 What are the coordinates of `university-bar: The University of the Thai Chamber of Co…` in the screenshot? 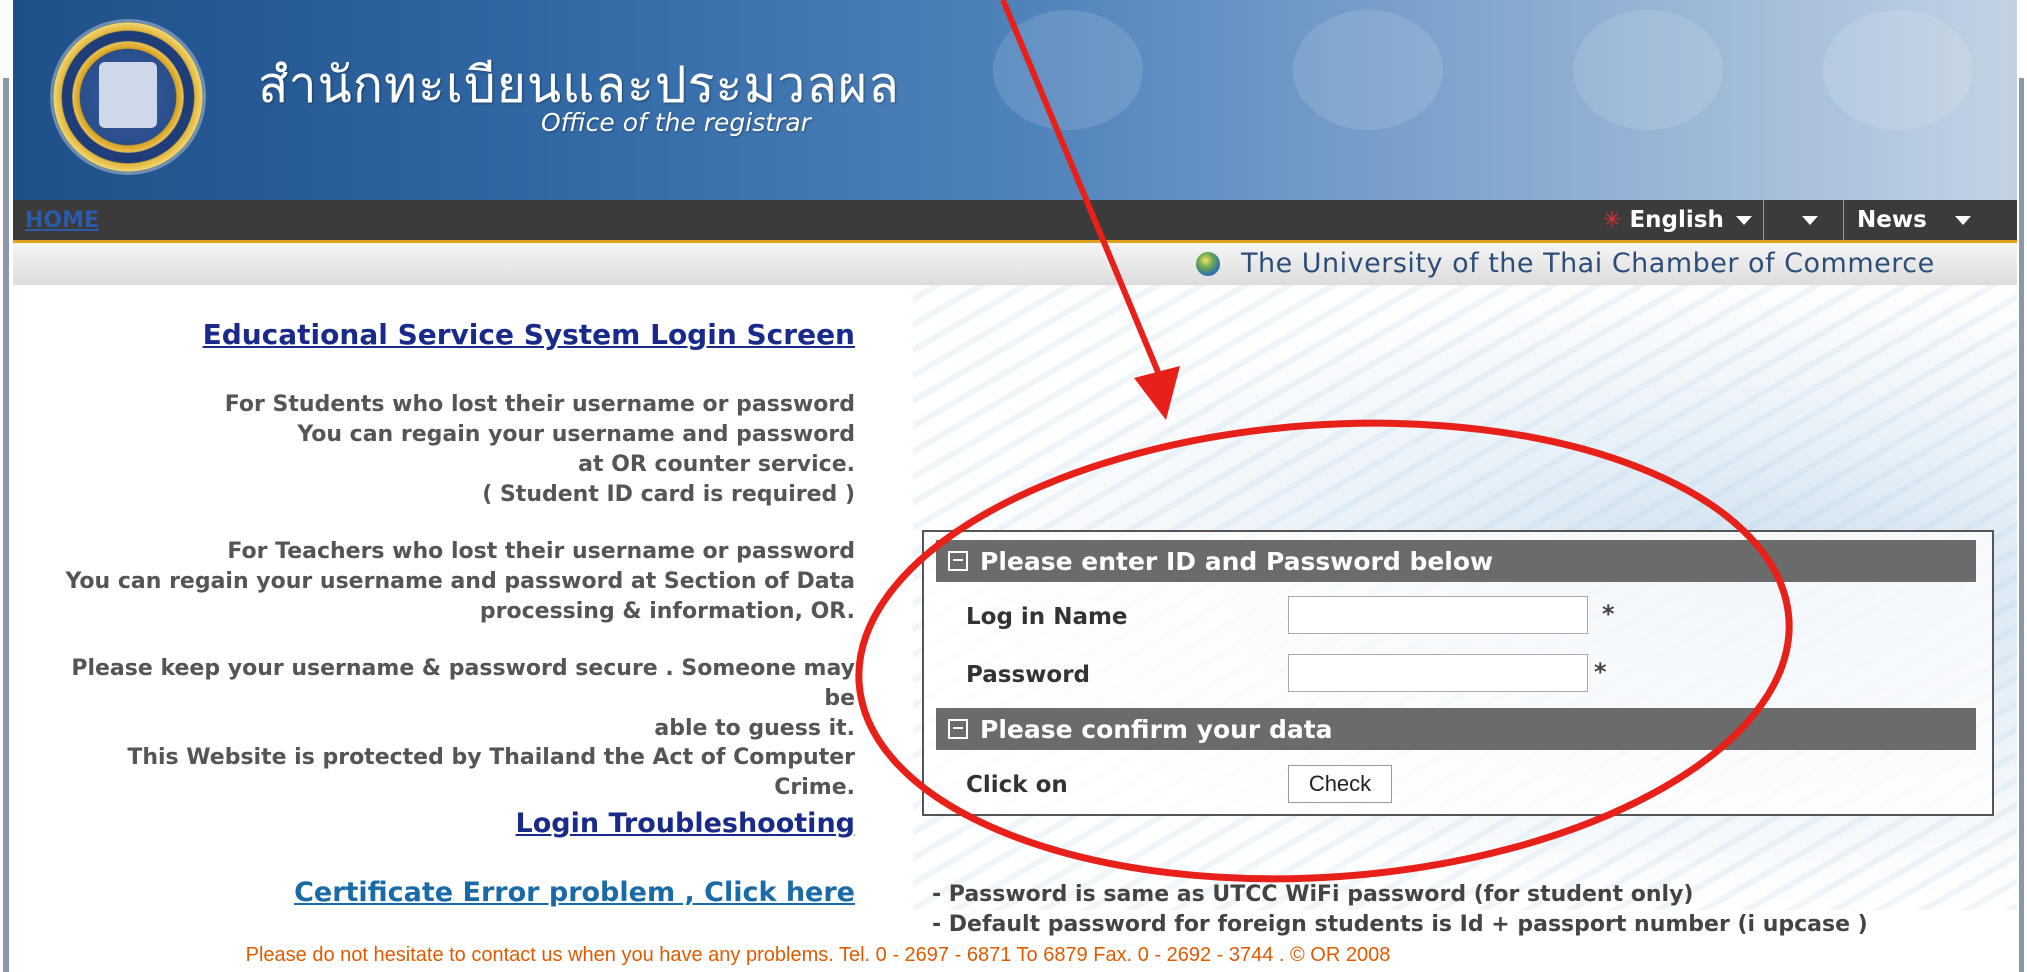 It's located at (1015, 264).